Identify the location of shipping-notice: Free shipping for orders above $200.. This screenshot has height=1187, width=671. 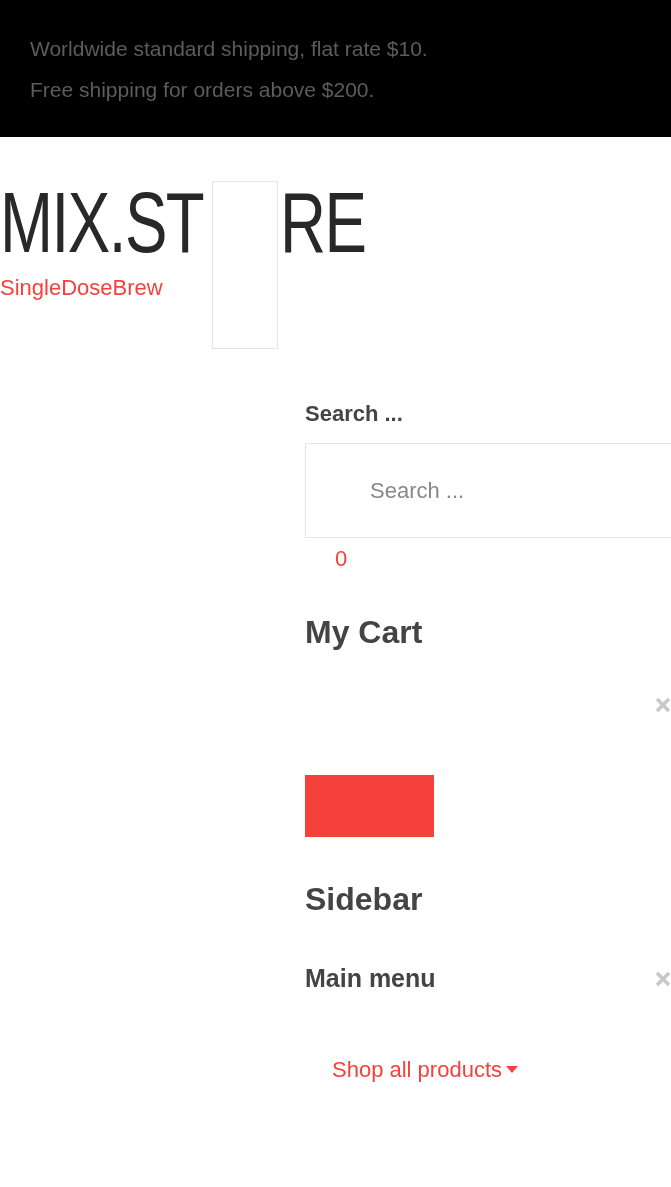
(202, 90).